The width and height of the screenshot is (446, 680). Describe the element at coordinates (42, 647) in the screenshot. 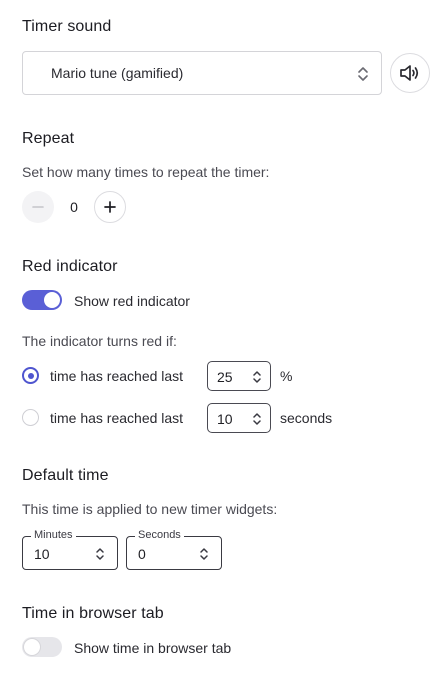

I see `show-time-in-tab-toggle` at that location.